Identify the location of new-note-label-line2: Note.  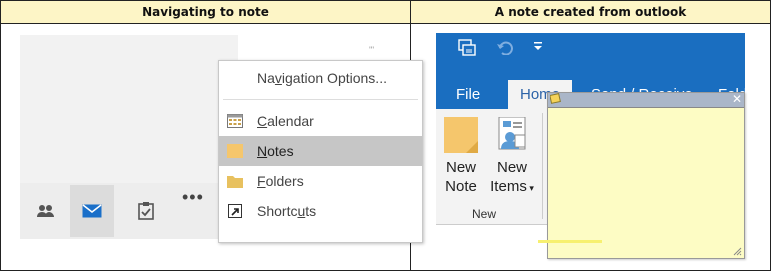
(461, 186).